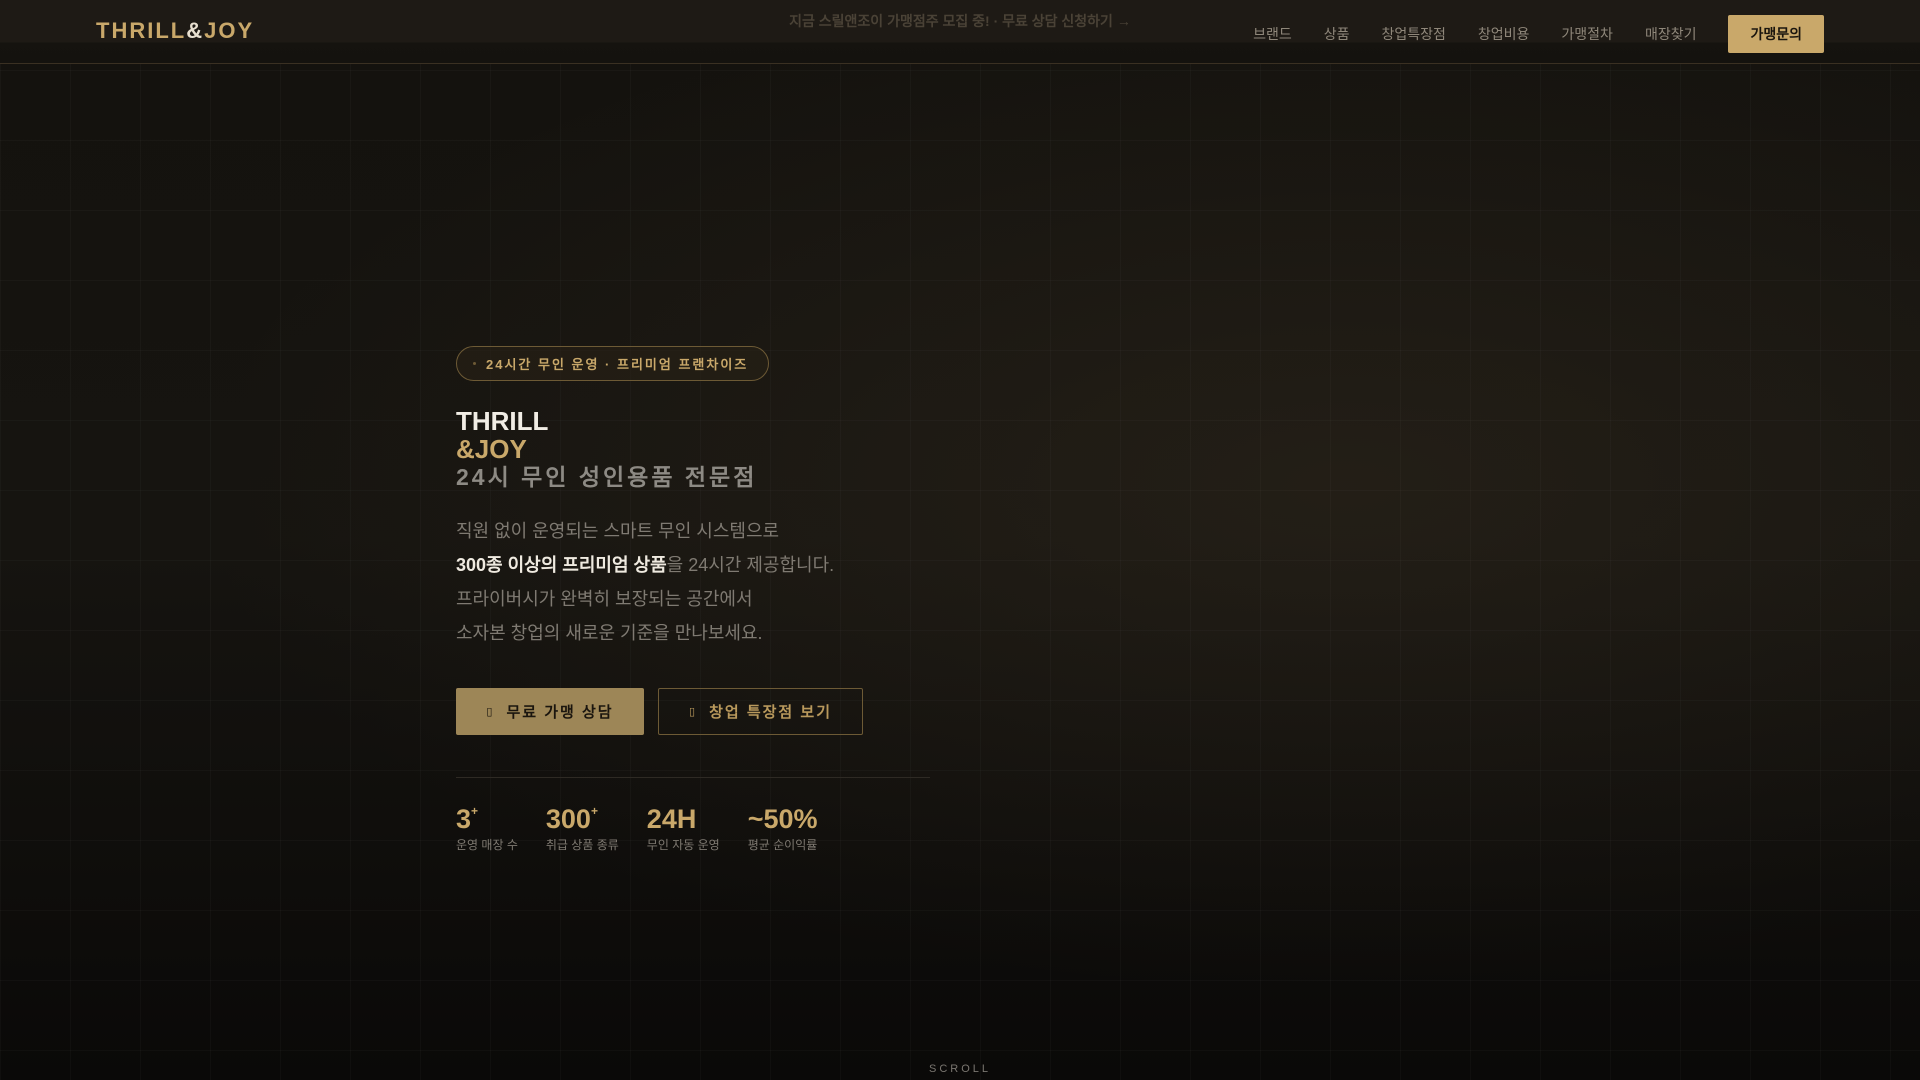 The width and height of the screenshot is (1920, 1080). What do you see at coordinates (782, 845) in the screenshot?
I see `stat-label: 평균 순이익률` at bounding box center [782, 845].